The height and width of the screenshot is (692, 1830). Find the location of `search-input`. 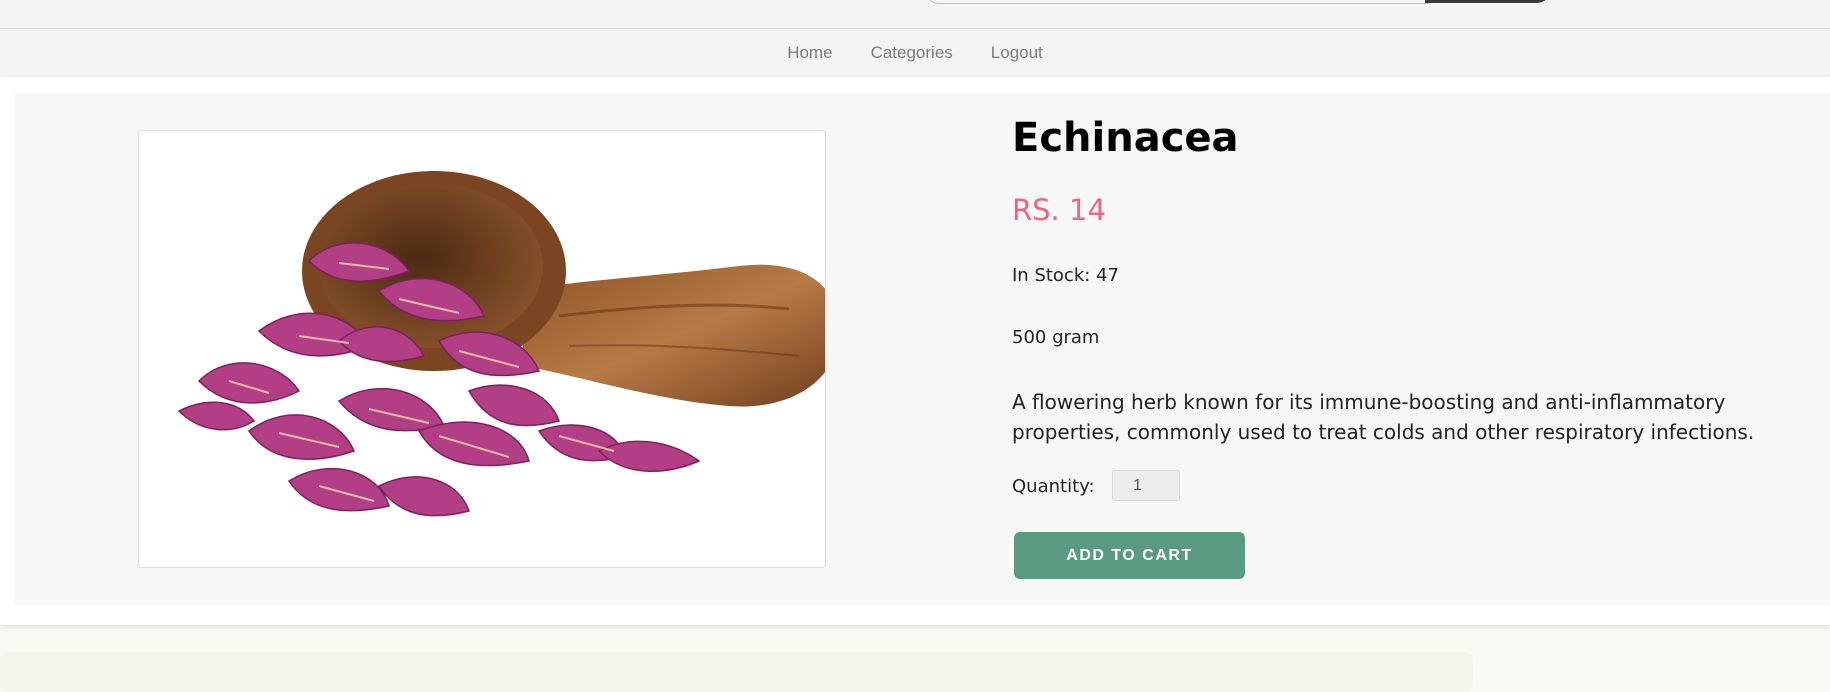

search-input is located at coordinates (1177, 2).